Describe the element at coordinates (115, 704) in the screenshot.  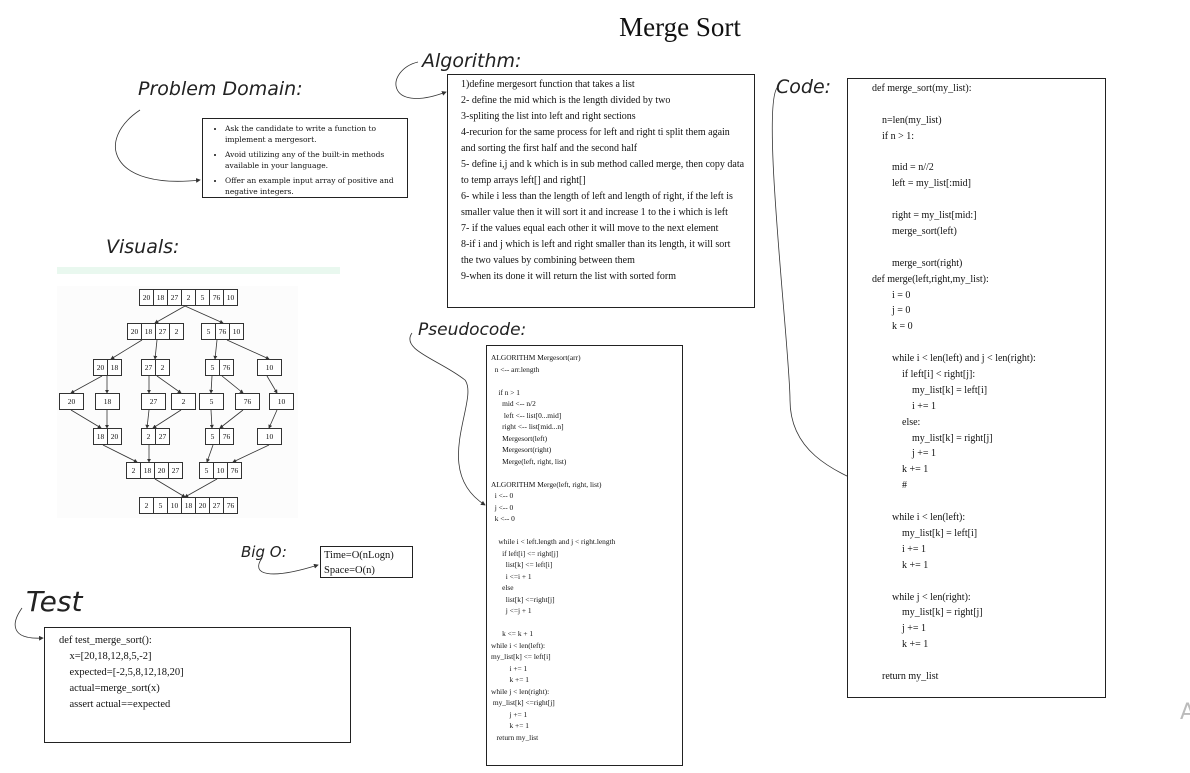
I see `test-code-line: assert actual==expected` at that location.